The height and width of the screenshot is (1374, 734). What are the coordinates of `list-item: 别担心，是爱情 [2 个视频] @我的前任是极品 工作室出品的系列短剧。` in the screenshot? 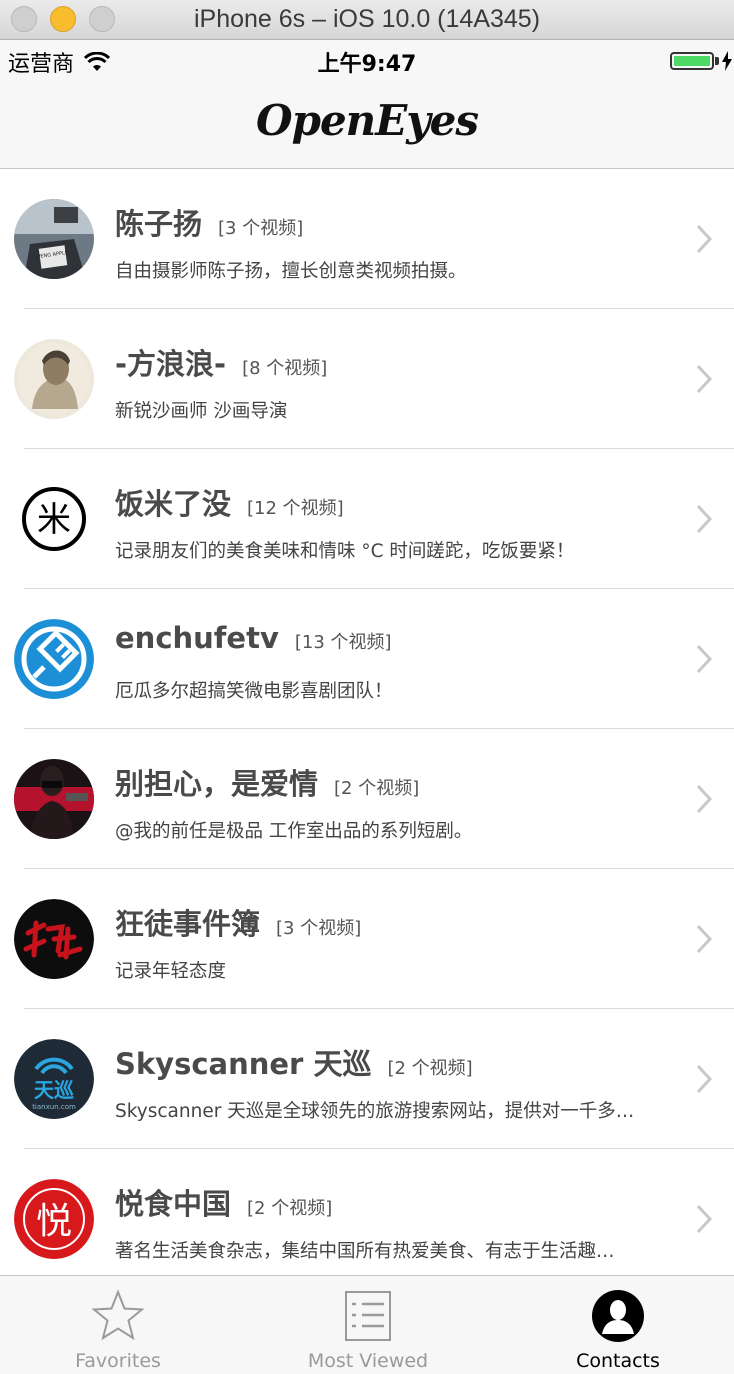 It's located at (367, 799).